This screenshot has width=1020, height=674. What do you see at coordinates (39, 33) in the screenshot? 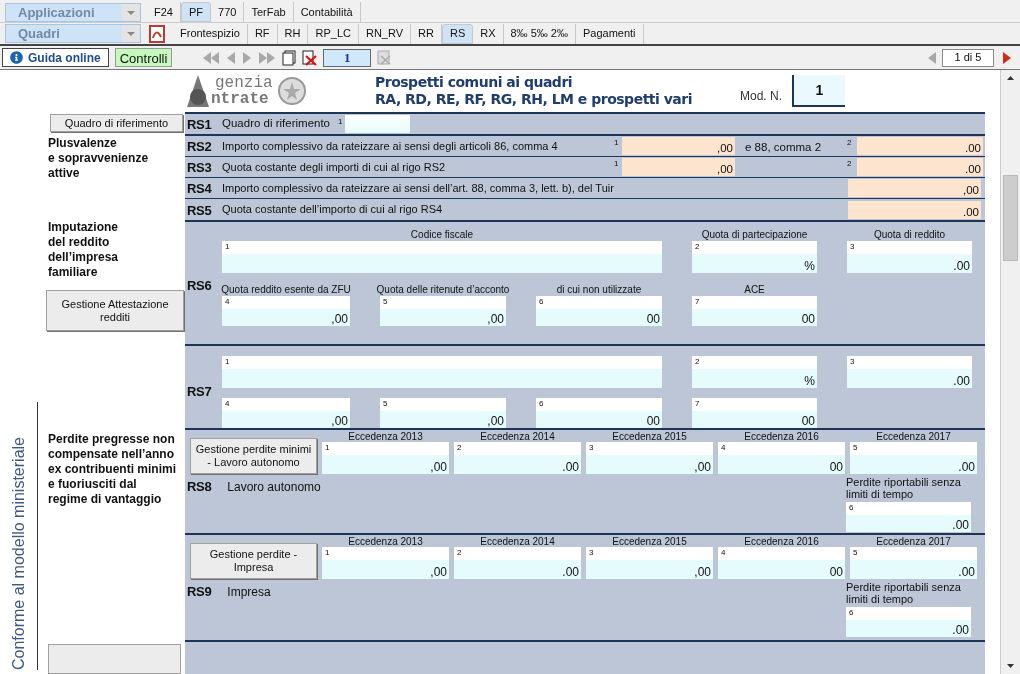
I see `dropdown-label: Quadri` at bounding box center [39, 33].